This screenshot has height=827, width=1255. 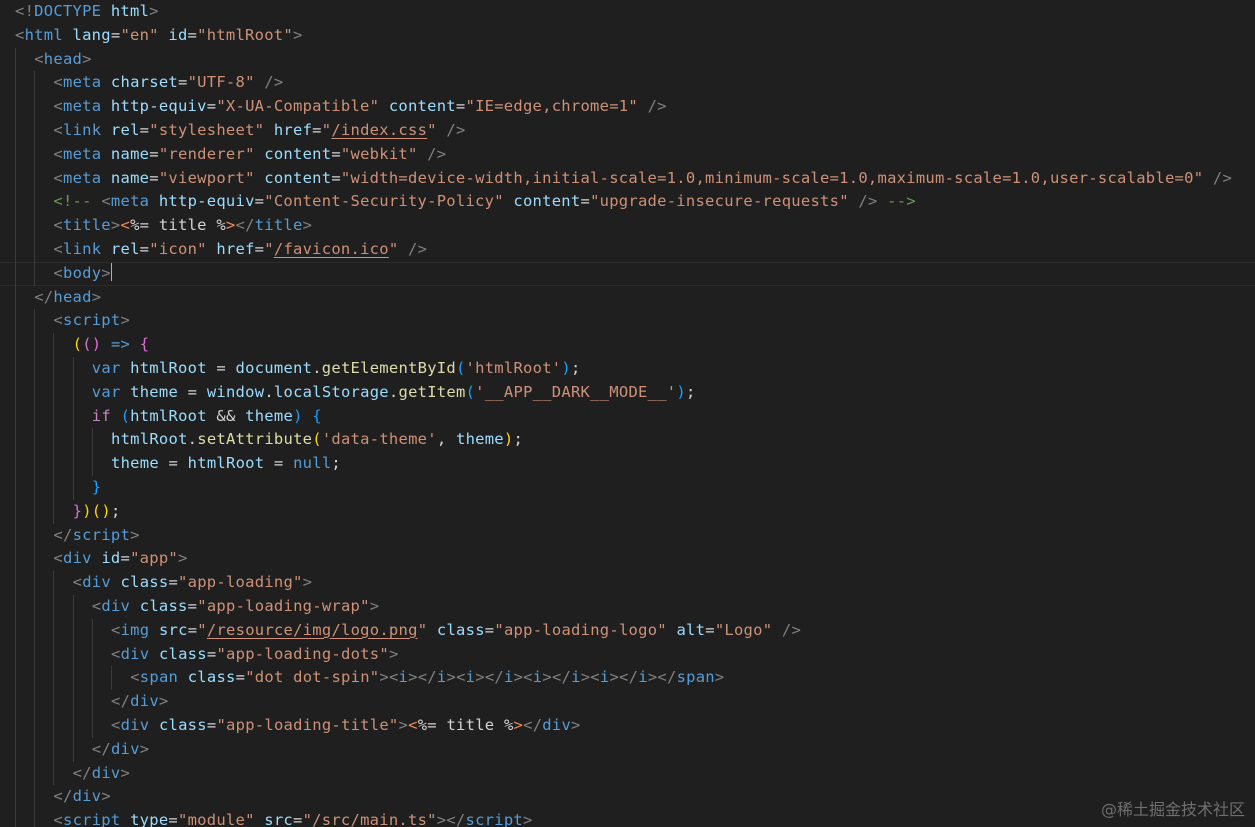 What do you see at coordinates (135, 463) in the screenshot?
I see `code-token: theme` at bounding box center [135, 463].